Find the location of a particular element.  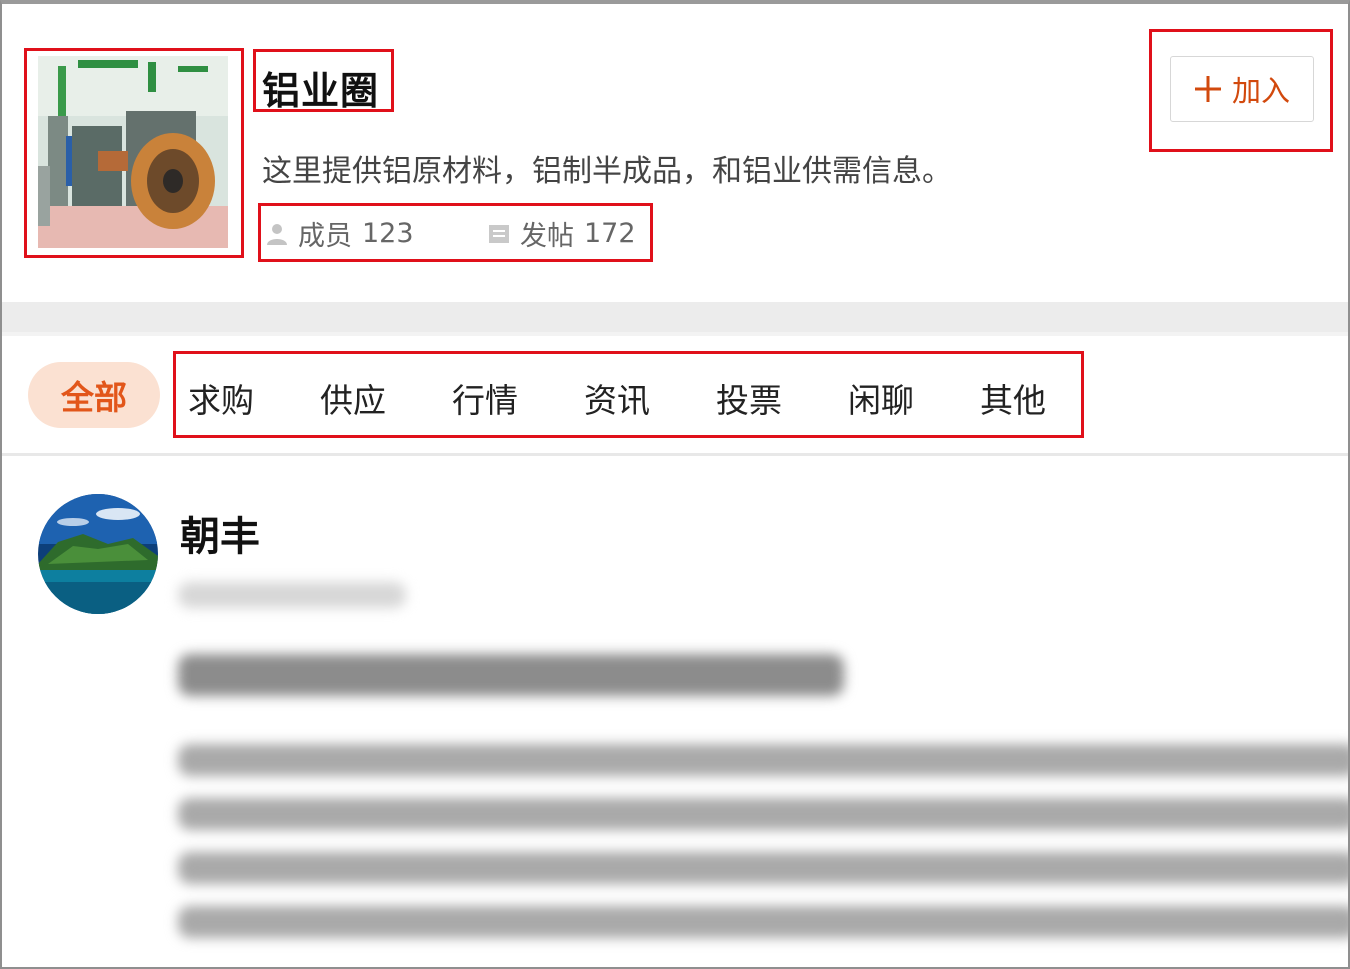

avatar is located at coordinates (98, 554).